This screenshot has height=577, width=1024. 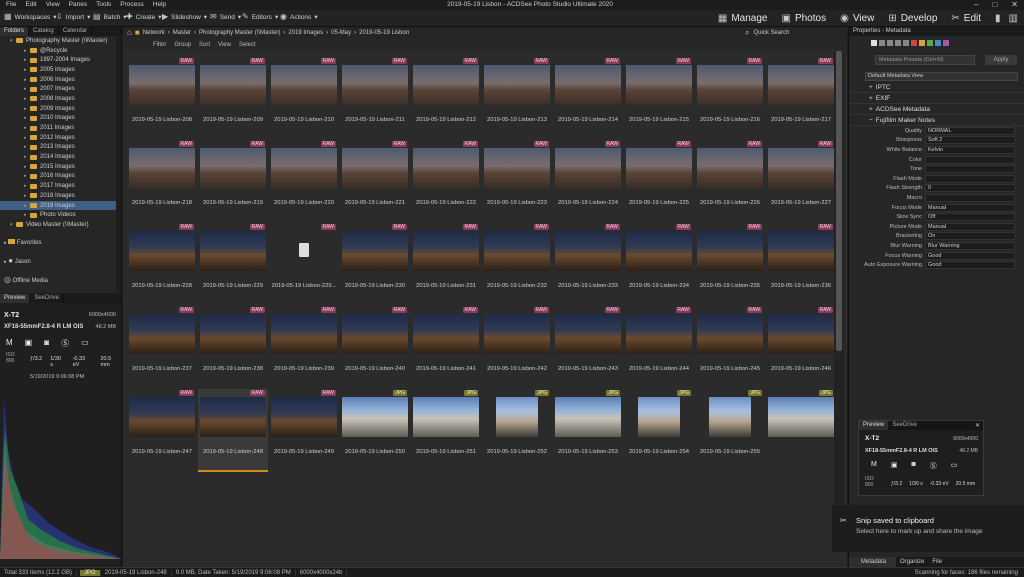 I want to click on thumbnail: RAW 2019-05-19 Lisbon-211, so click(x=375, y=98).